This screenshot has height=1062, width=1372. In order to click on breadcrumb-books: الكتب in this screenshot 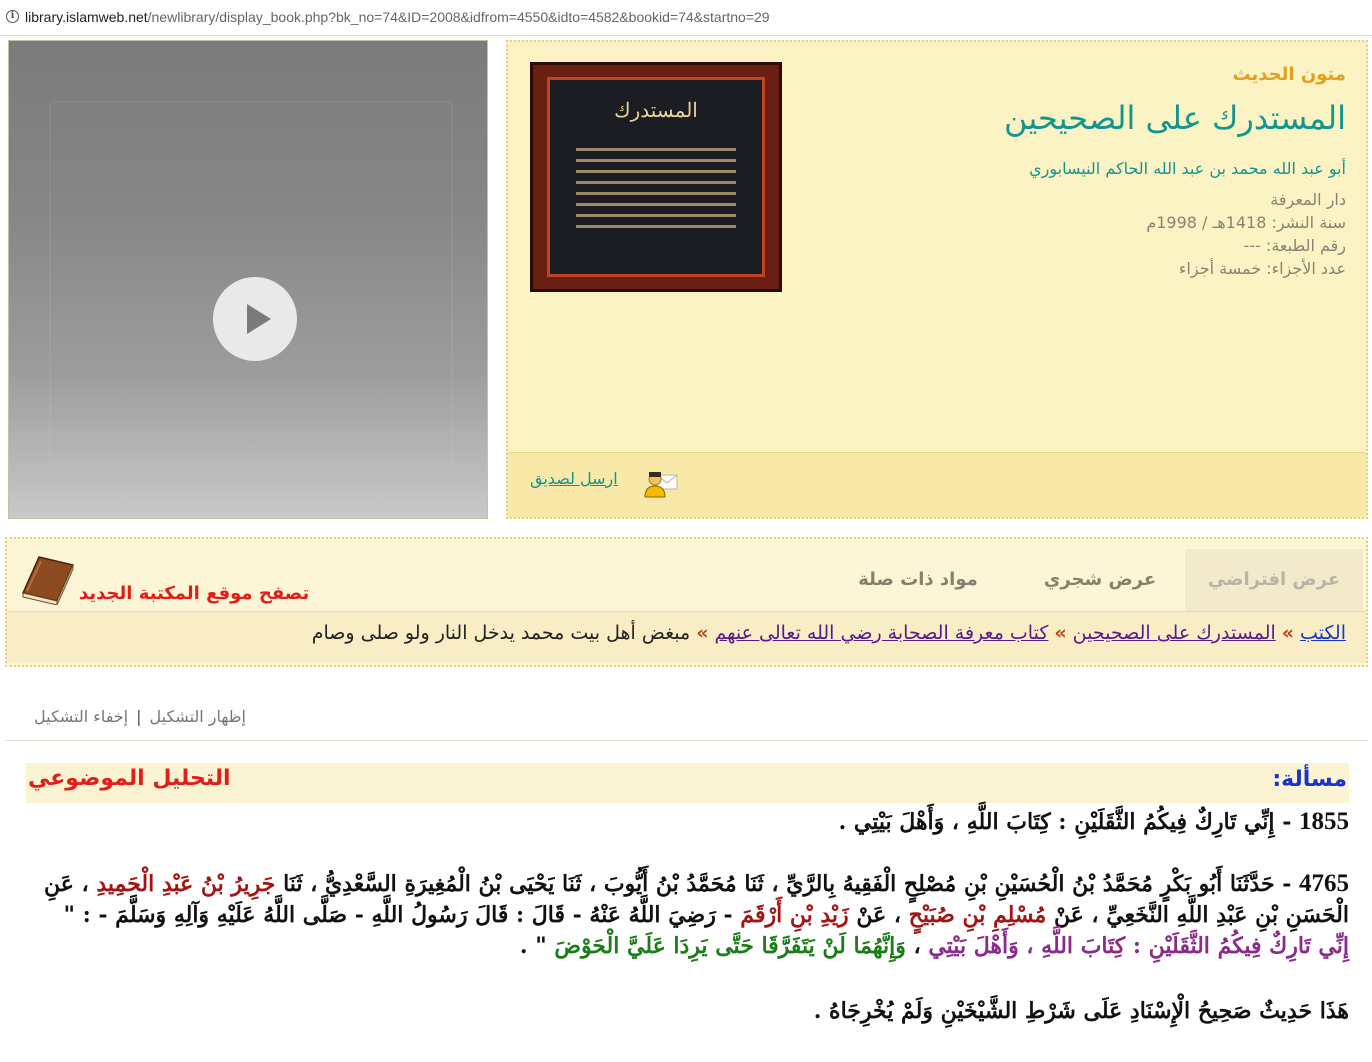, I will do `click(1323, 633)`.